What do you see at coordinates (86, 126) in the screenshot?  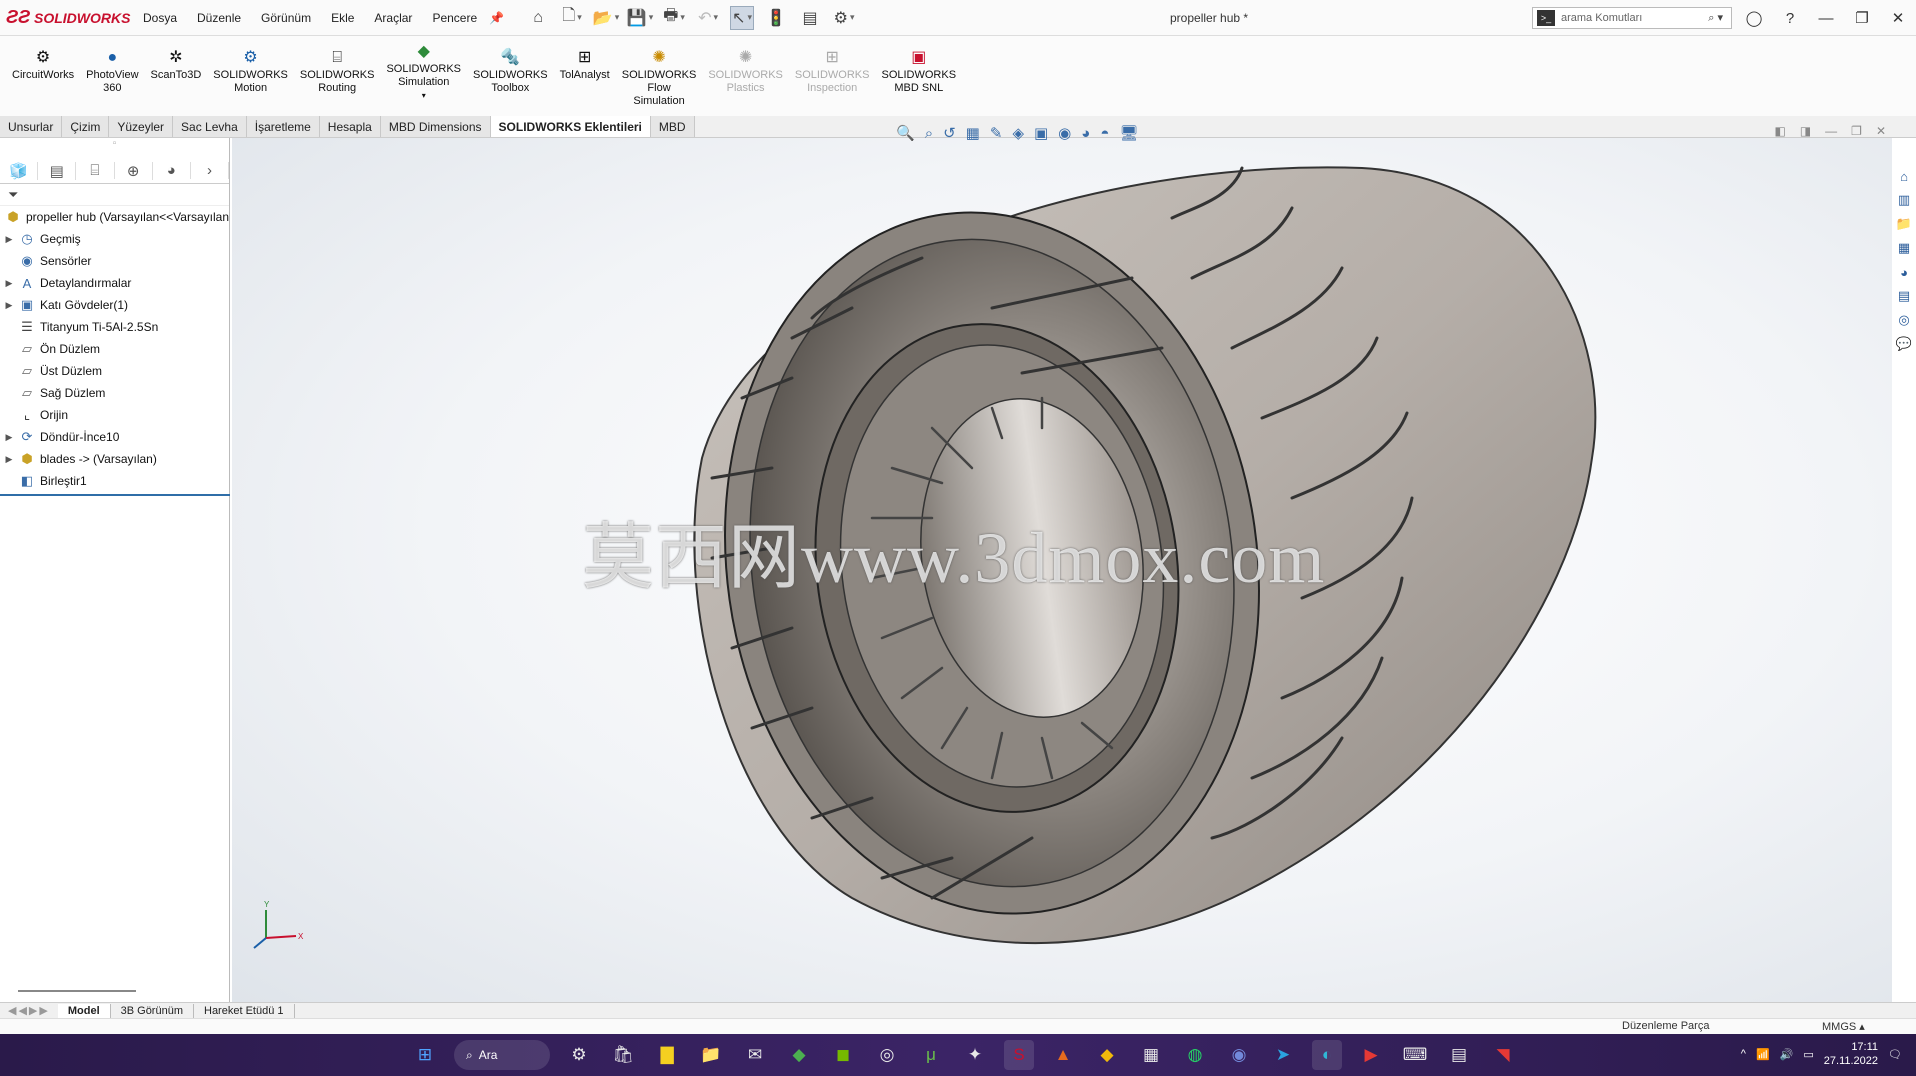 I see `tab-sketch: Çizim` at bounding box center [86, 126].